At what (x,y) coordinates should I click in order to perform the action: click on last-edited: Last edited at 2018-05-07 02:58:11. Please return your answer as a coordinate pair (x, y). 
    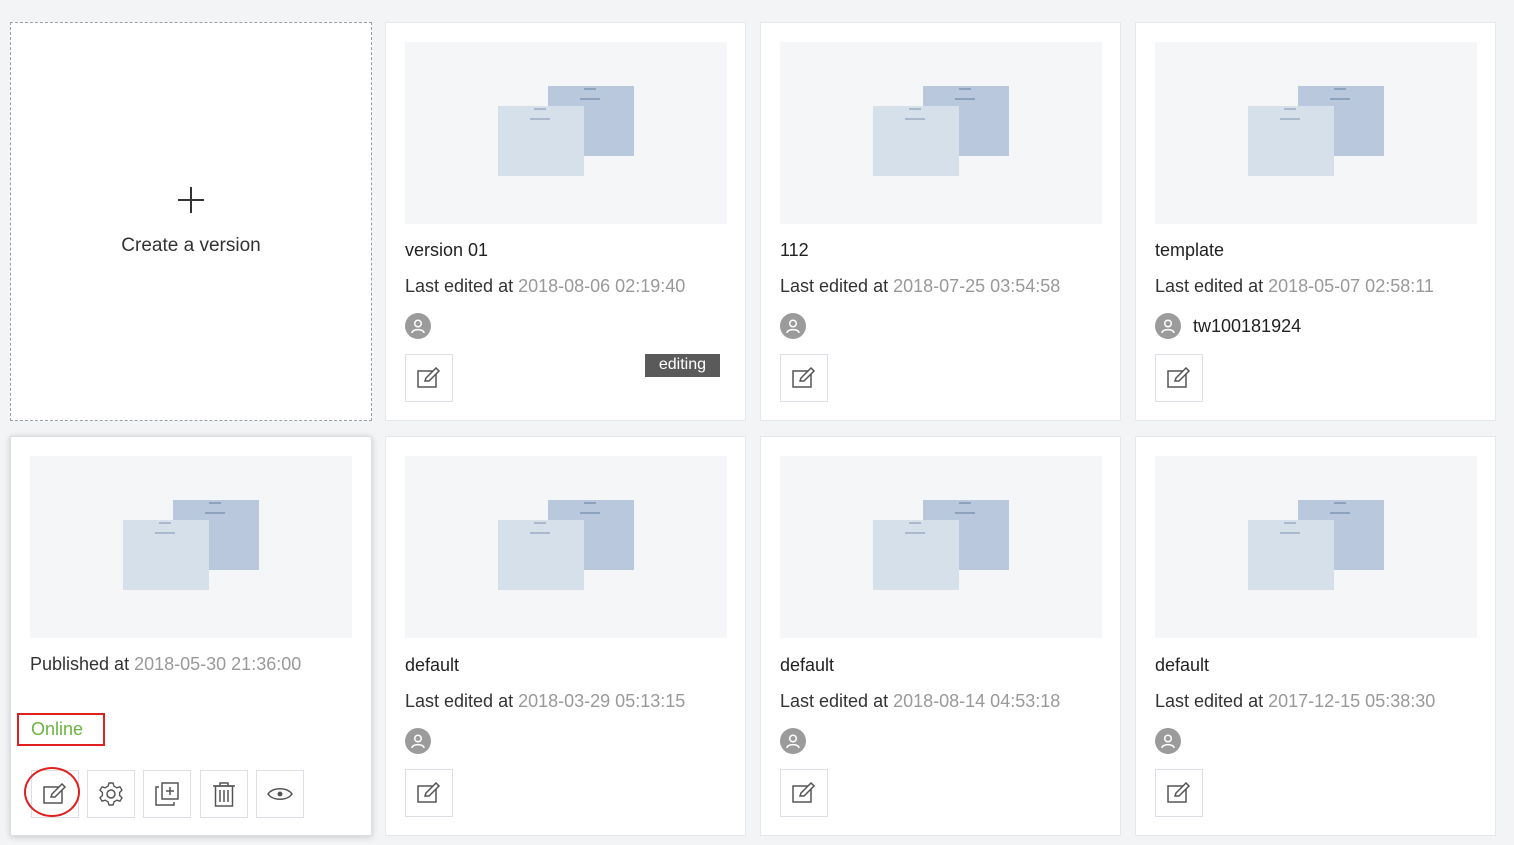
    Looking at the image, I should click on (1294, 286).